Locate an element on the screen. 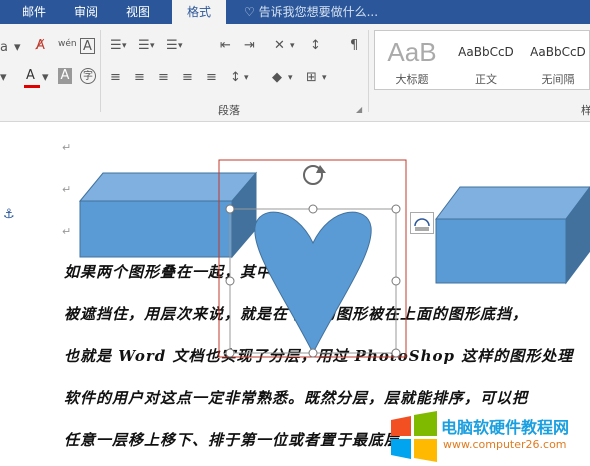  character-border-icon: A is located at coordinates (87, 46).